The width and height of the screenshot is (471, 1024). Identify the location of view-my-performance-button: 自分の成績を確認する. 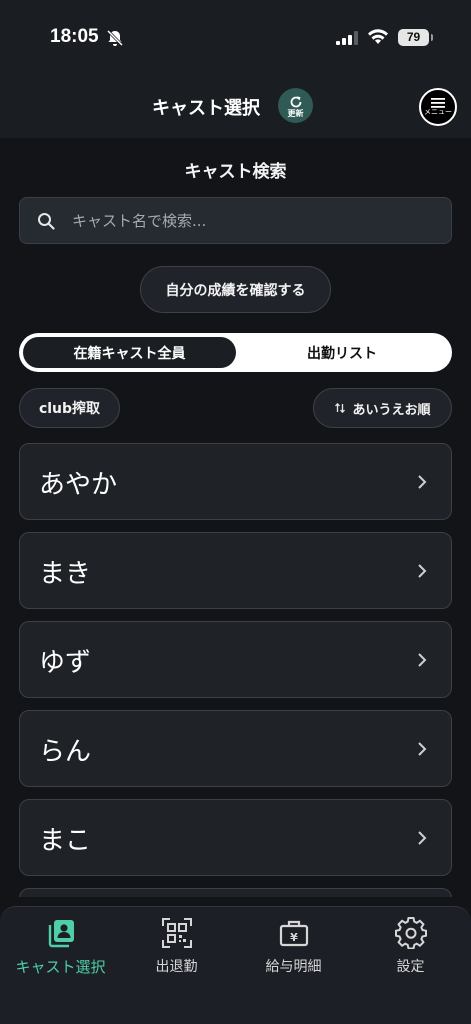
(235, 289).